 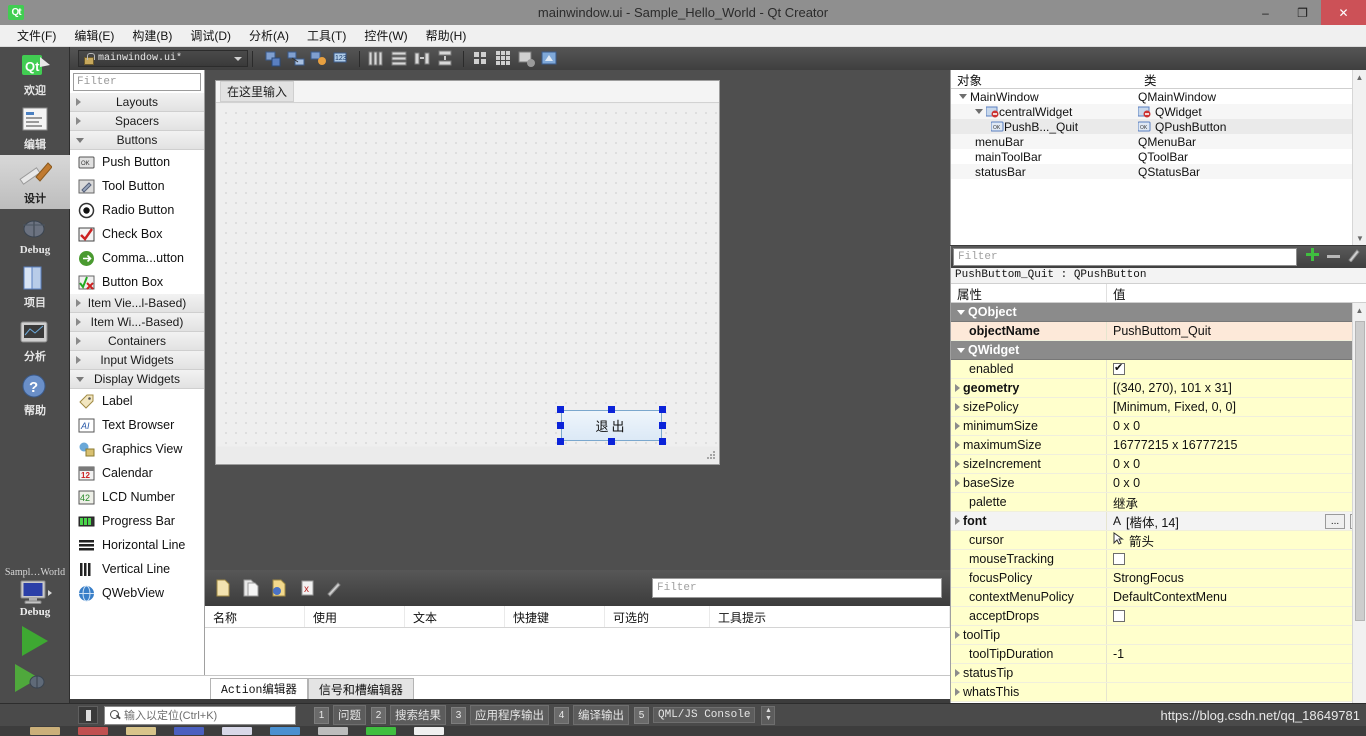 I want to click on mode-projects-books: 项目, so click(x=35, y=286).